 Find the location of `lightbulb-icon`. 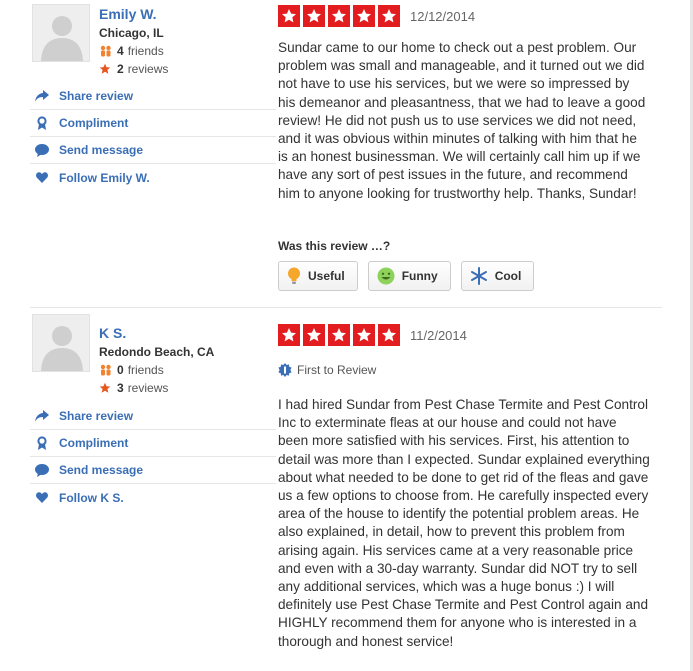

lightbulb-icon is located at coordinates (294, 276).